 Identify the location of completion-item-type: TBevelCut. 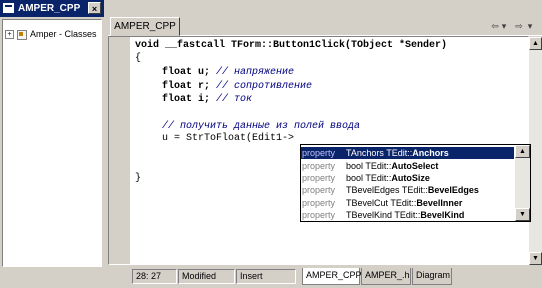
(367, 203).